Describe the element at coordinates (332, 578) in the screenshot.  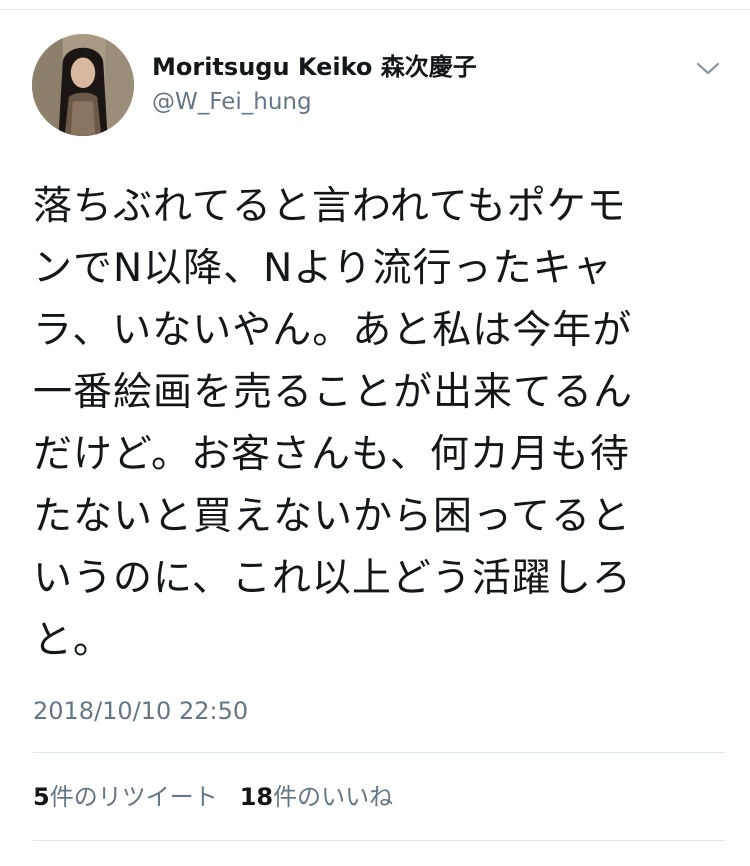
I see `tweet-text-line: いうのに、これ以上どう活躍しろ` at that location.